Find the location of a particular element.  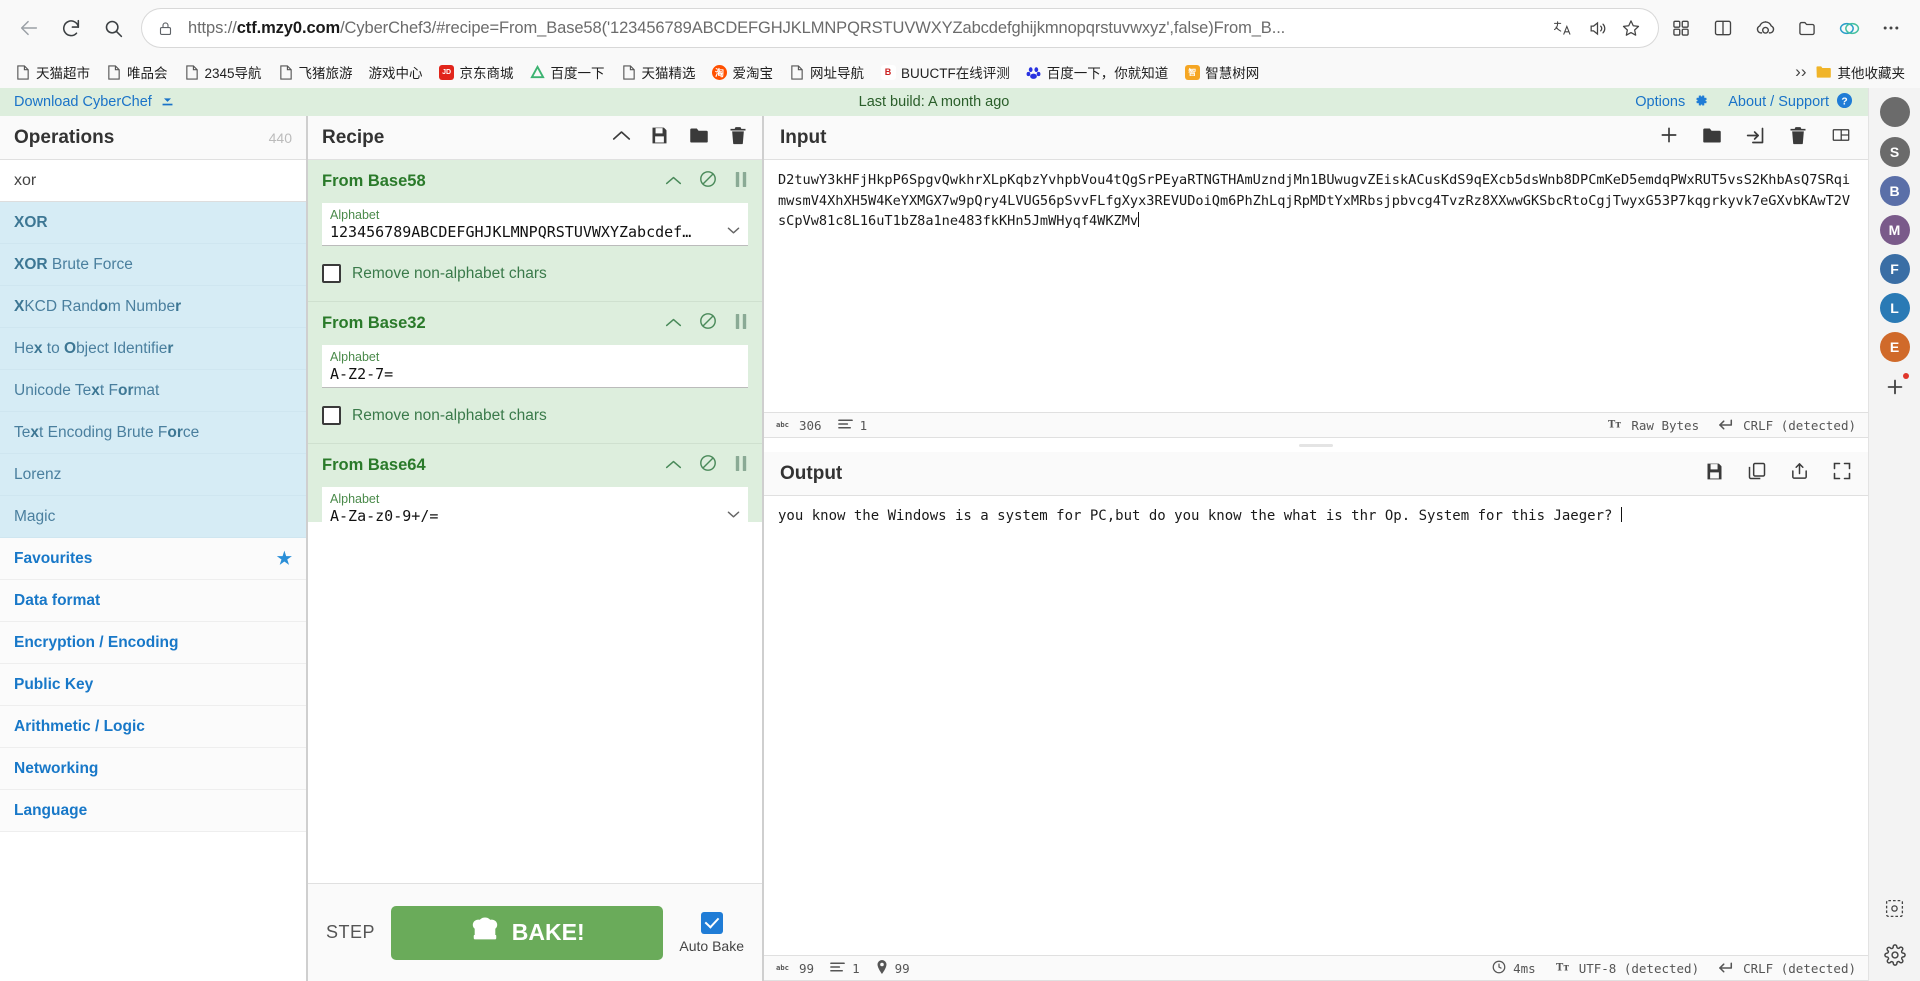

more-options-icon is located at coordinates (1891, 28).